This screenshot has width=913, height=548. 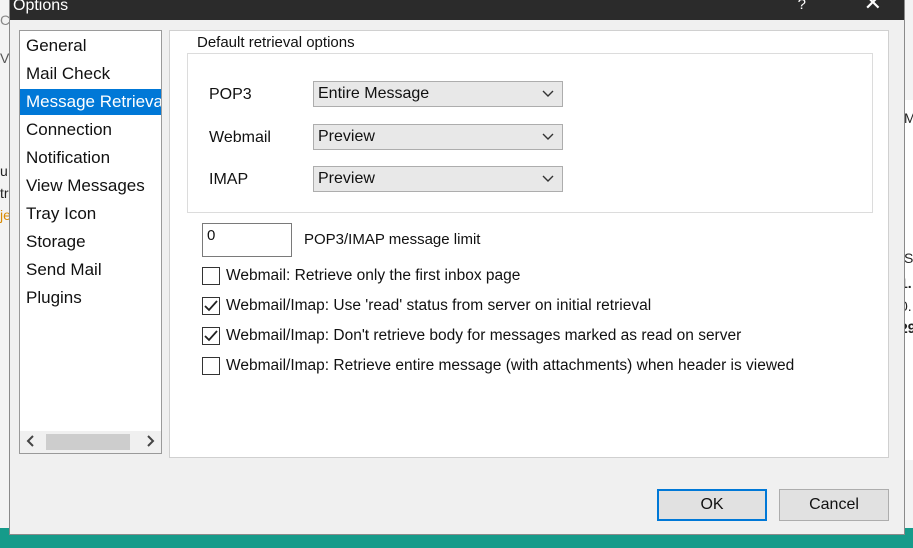 What do you see at coordinates (712, 505) in the screenshot?
I see `ok-button: OK` at bounding box center [712, 505].